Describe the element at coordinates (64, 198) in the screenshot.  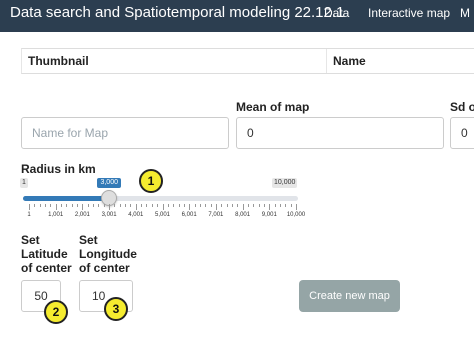
I see `slider-fill` at that location.